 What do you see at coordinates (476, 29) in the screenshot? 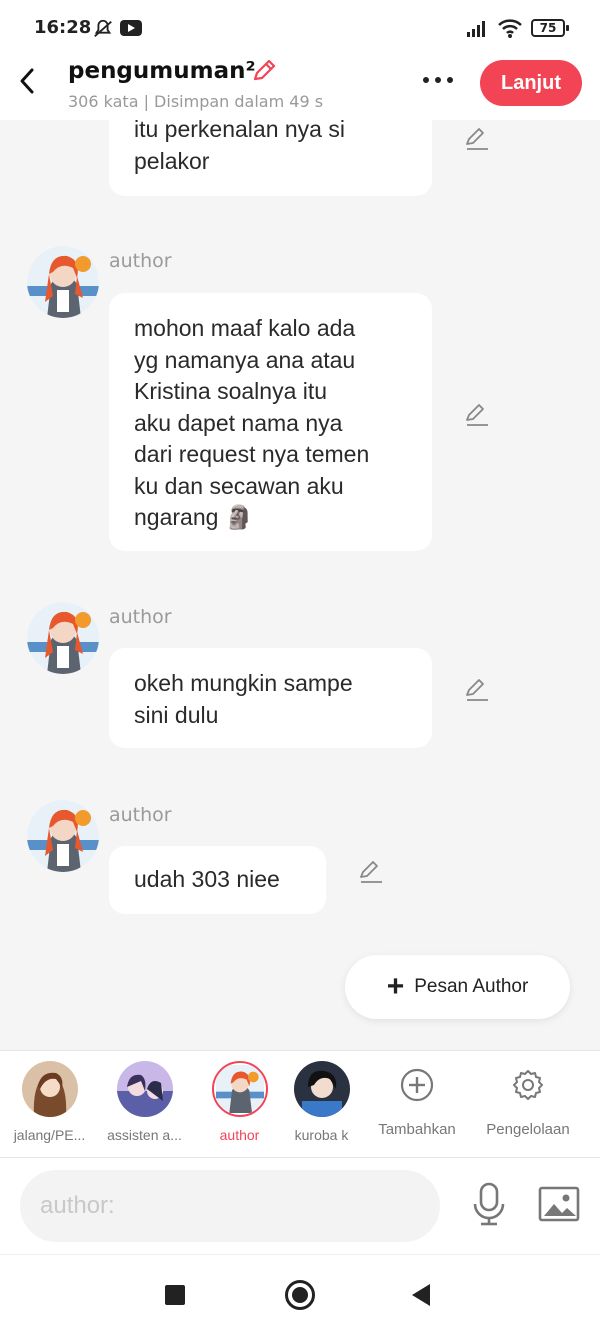
I see `signal-icon` at bounding box center [476, 29].